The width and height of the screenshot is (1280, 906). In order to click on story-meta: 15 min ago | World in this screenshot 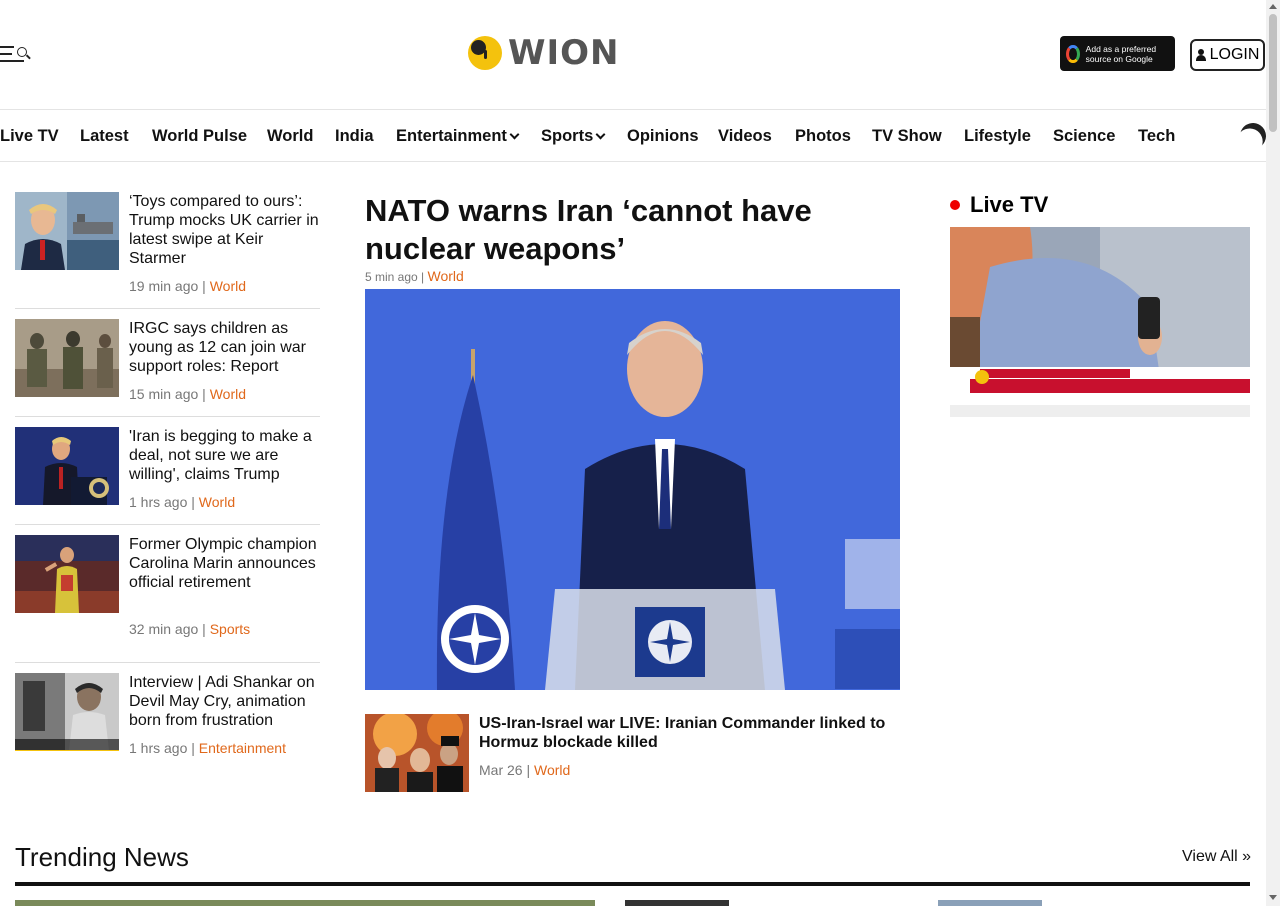, I will do `click(188, 394)`.